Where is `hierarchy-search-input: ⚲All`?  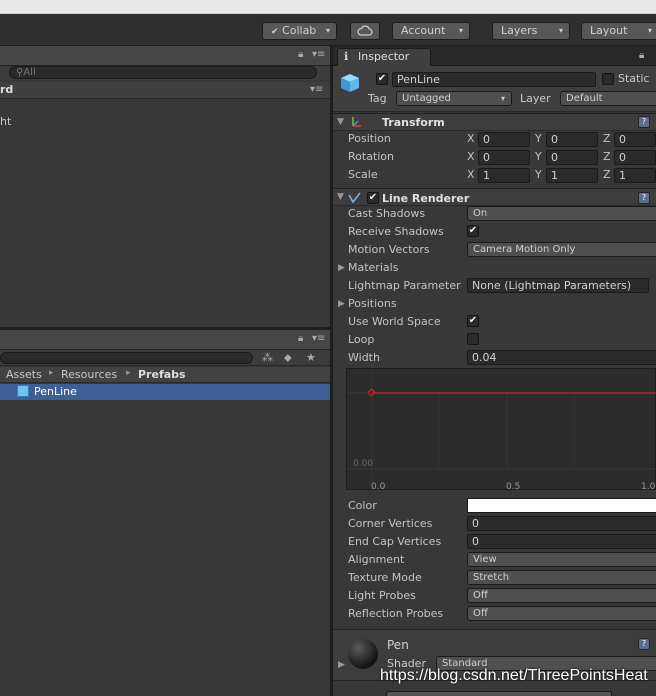
hierarchy-search-input: ⚲All is located at coordinates (163, 72).